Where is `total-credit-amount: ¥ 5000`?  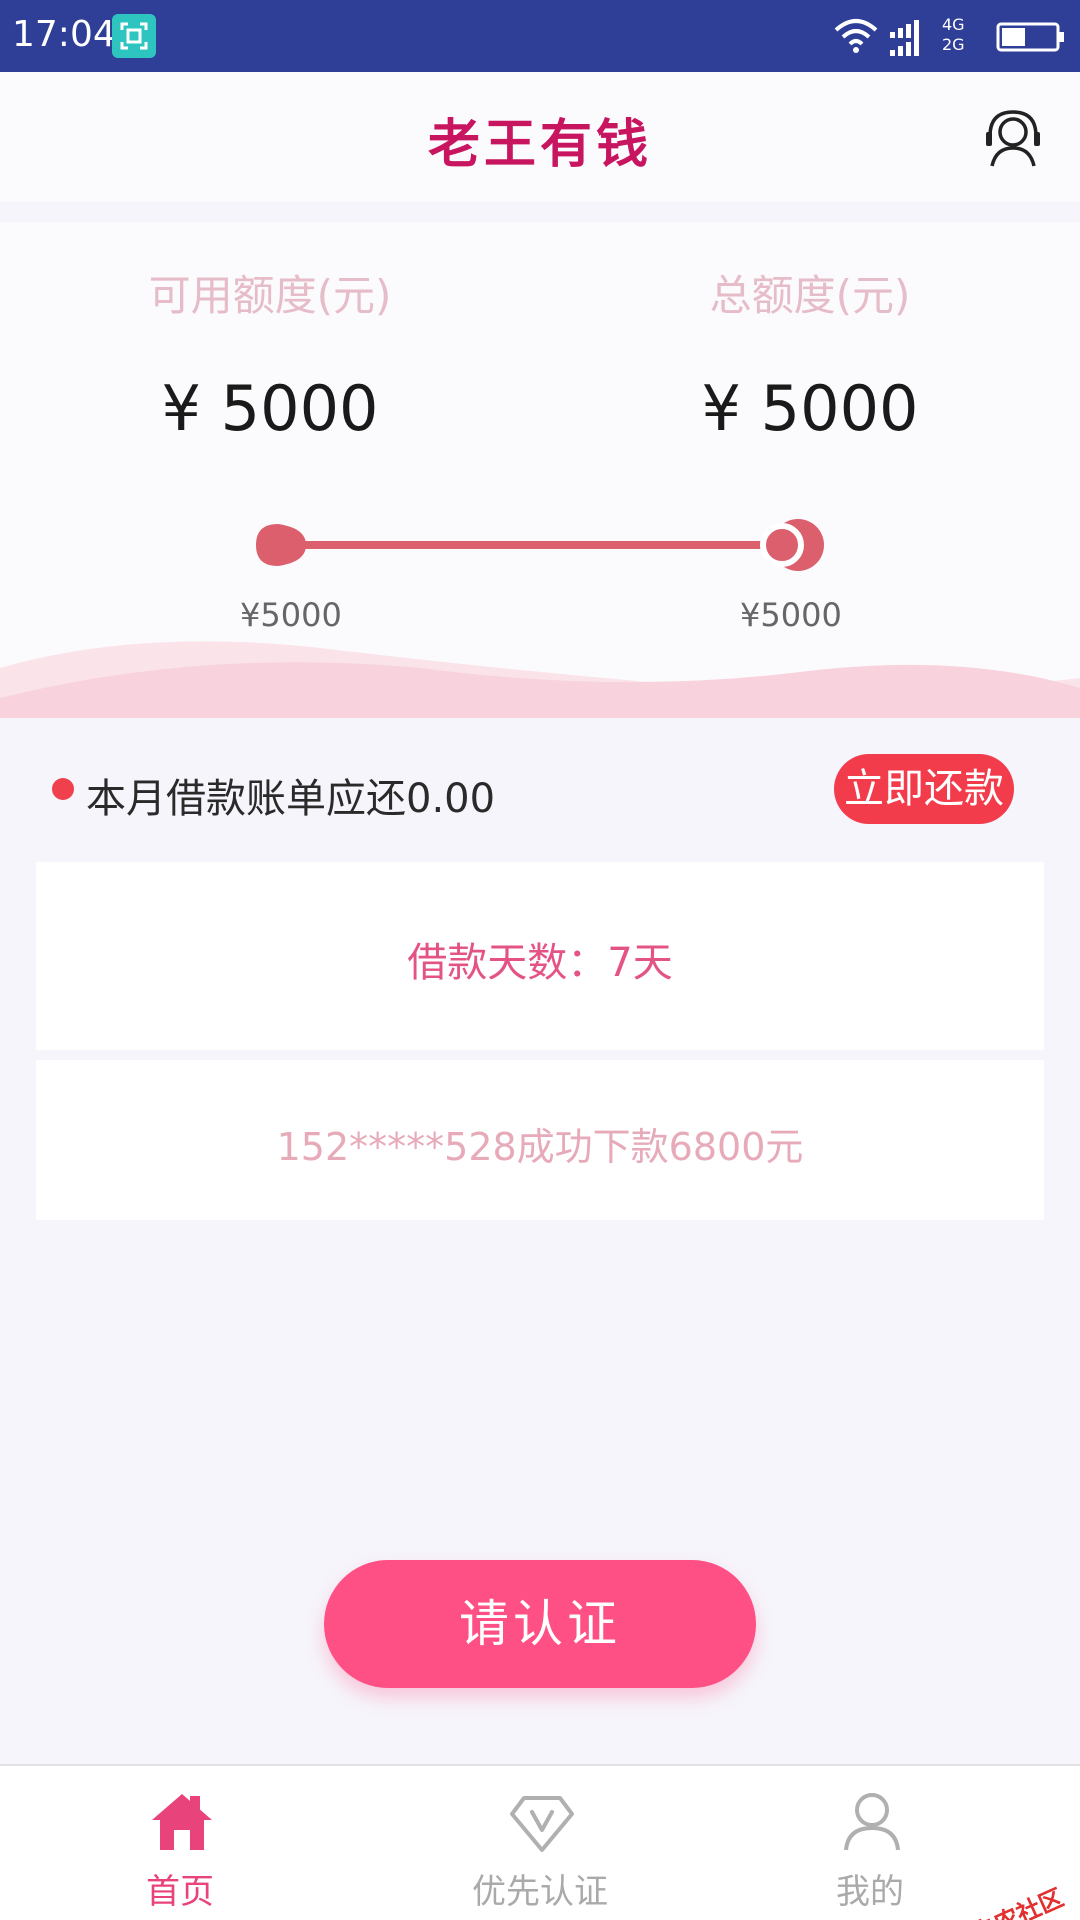
total-credit-amount: ¥ 5000 is located at coordinates (810, 408).